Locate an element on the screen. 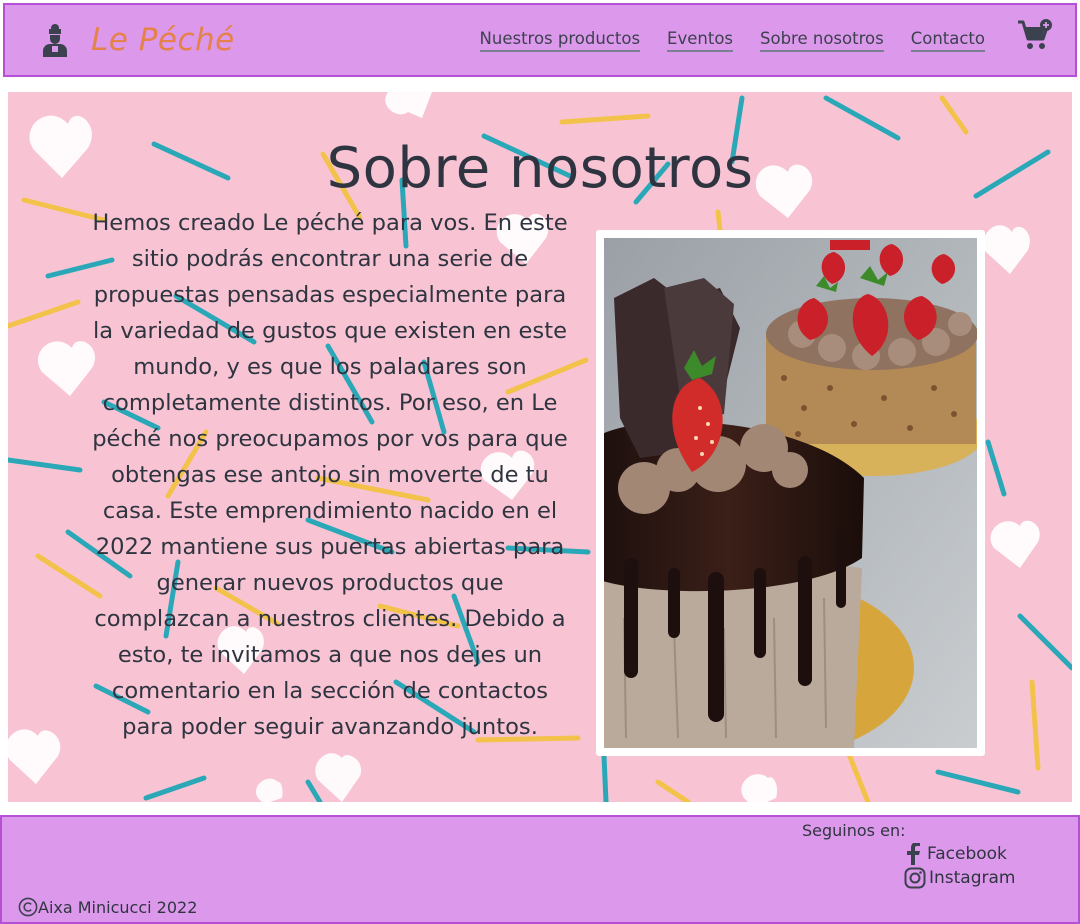 The width and height of the screenshot is (1080, 924). copyright: Aixa Minicucci 2022 is located at coordinates (107, 907).